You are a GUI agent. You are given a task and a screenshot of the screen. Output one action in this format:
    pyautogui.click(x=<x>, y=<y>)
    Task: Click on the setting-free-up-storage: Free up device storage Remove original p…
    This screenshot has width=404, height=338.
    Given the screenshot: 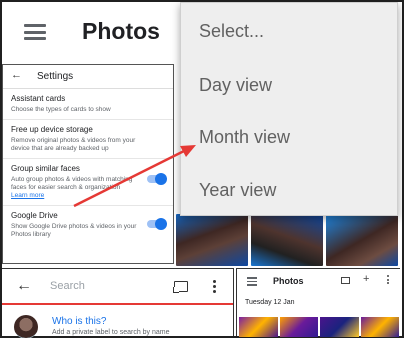 What is the action you would take?
    pyautogui.click(x=88, y=139)
    